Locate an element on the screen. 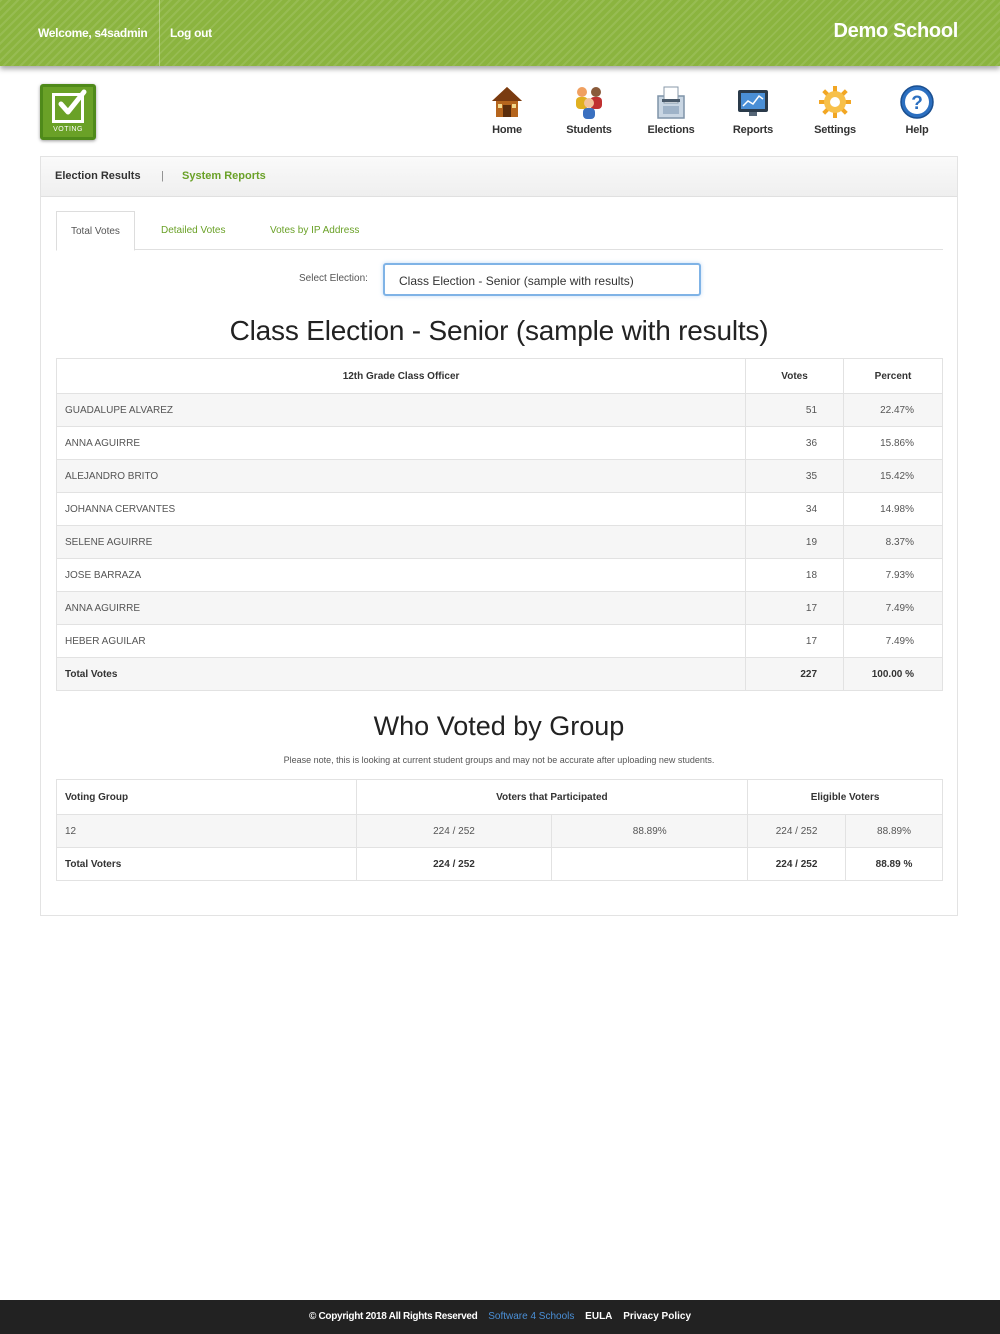 This screenshot has height=1334, width=1000. total-votes-percent: 100.00 % is located at coordinates (893, 674).